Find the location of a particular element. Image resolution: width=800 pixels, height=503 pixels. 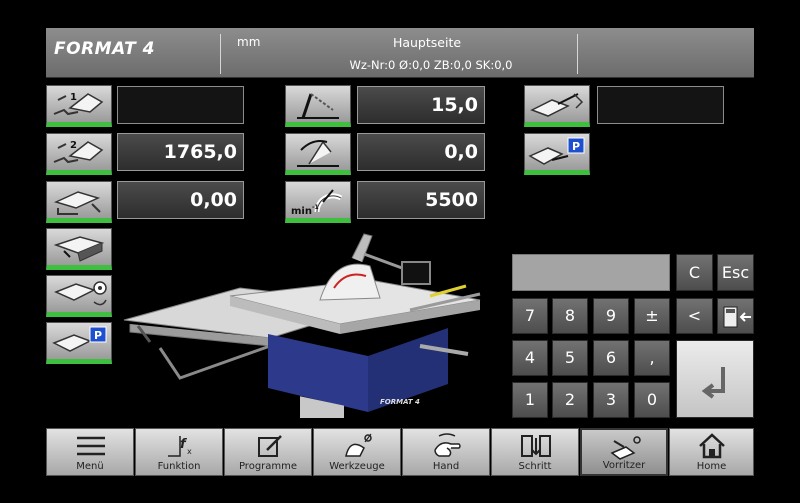

speed-button: min-1 is located at coordinates (318, 202).